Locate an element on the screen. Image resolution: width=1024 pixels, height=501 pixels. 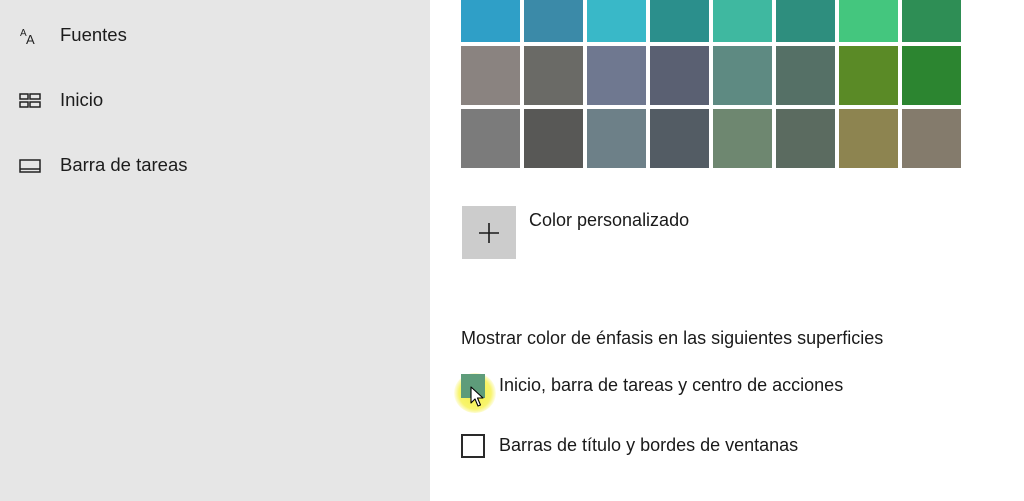
plus-icon is located at coordinates (489, 233).